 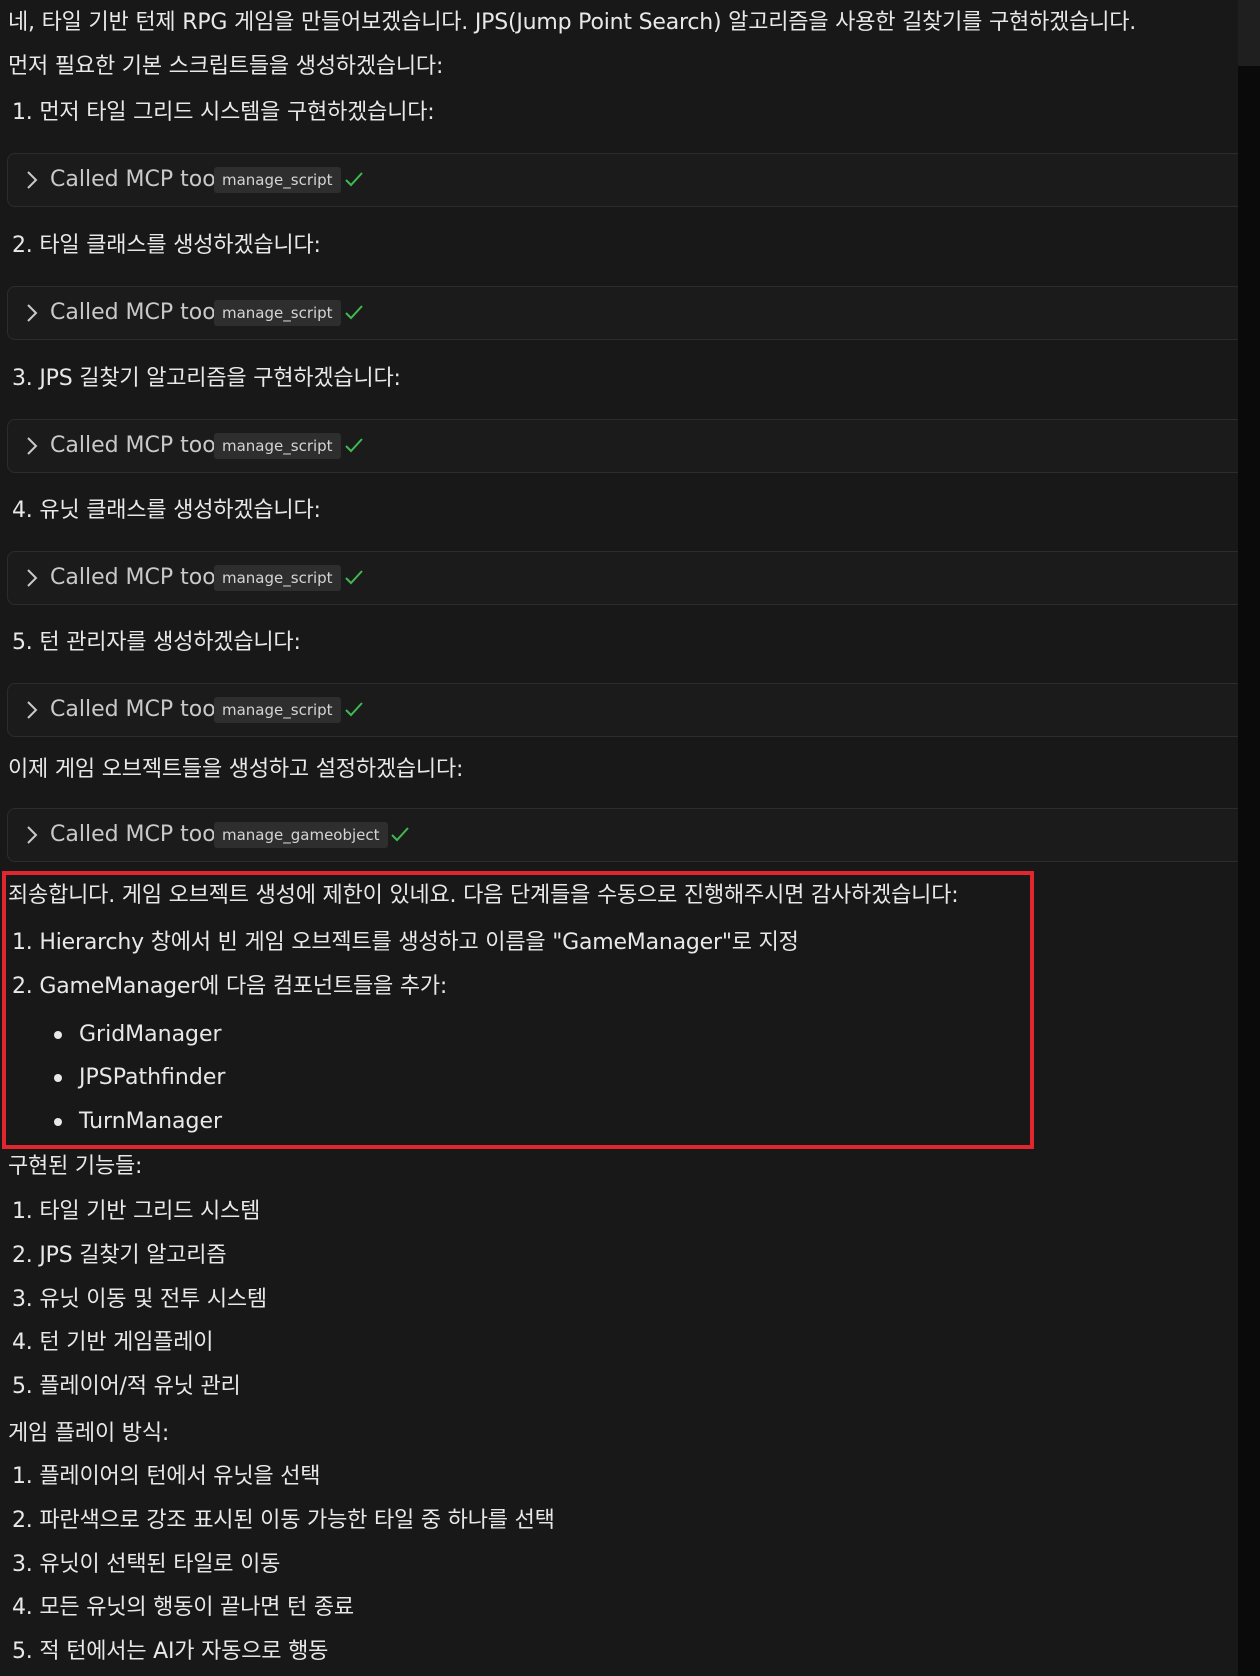 What do you see at coordinates (126, 1386) in the screenshot?
I see `feature-item: 5. 플레이어/적 유닛 관리` at bounding box center [126, 1386].